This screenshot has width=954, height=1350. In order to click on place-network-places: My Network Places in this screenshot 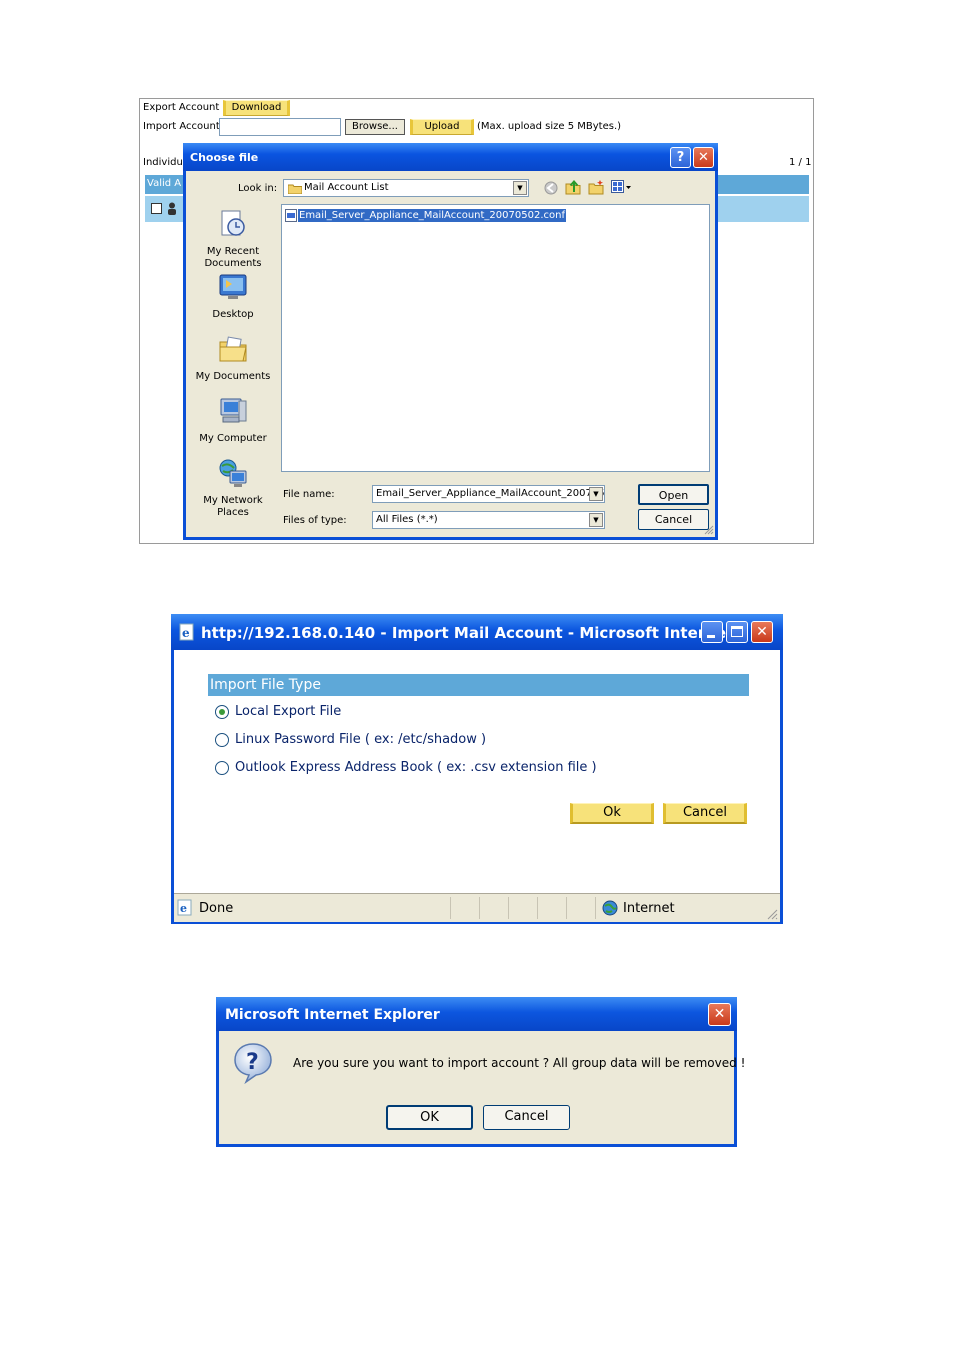, I will do `click(233, 488)`.